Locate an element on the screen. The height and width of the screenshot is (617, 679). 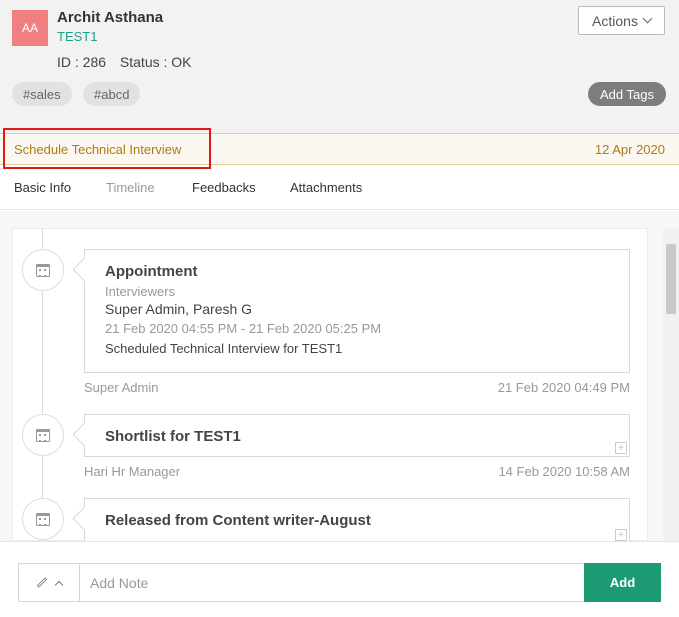
candidate-job: TEST1 is located at coordinates (77, 36).